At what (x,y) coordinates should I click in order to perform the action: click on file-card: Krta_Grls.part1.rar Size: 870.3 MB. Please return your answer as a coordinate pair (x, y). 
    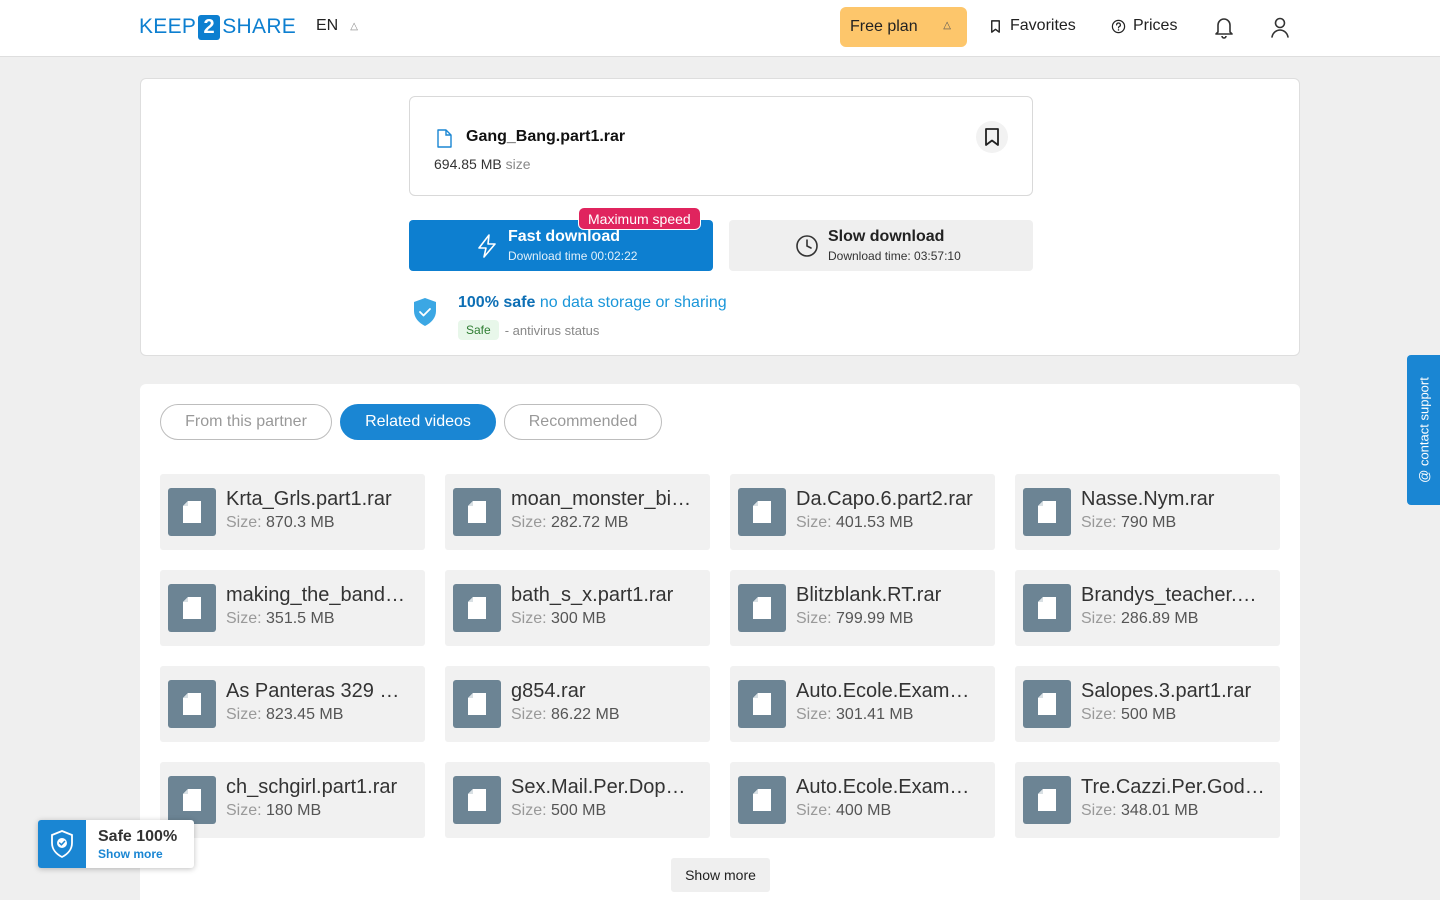
    Looking at the image, I should click on (292, 512).